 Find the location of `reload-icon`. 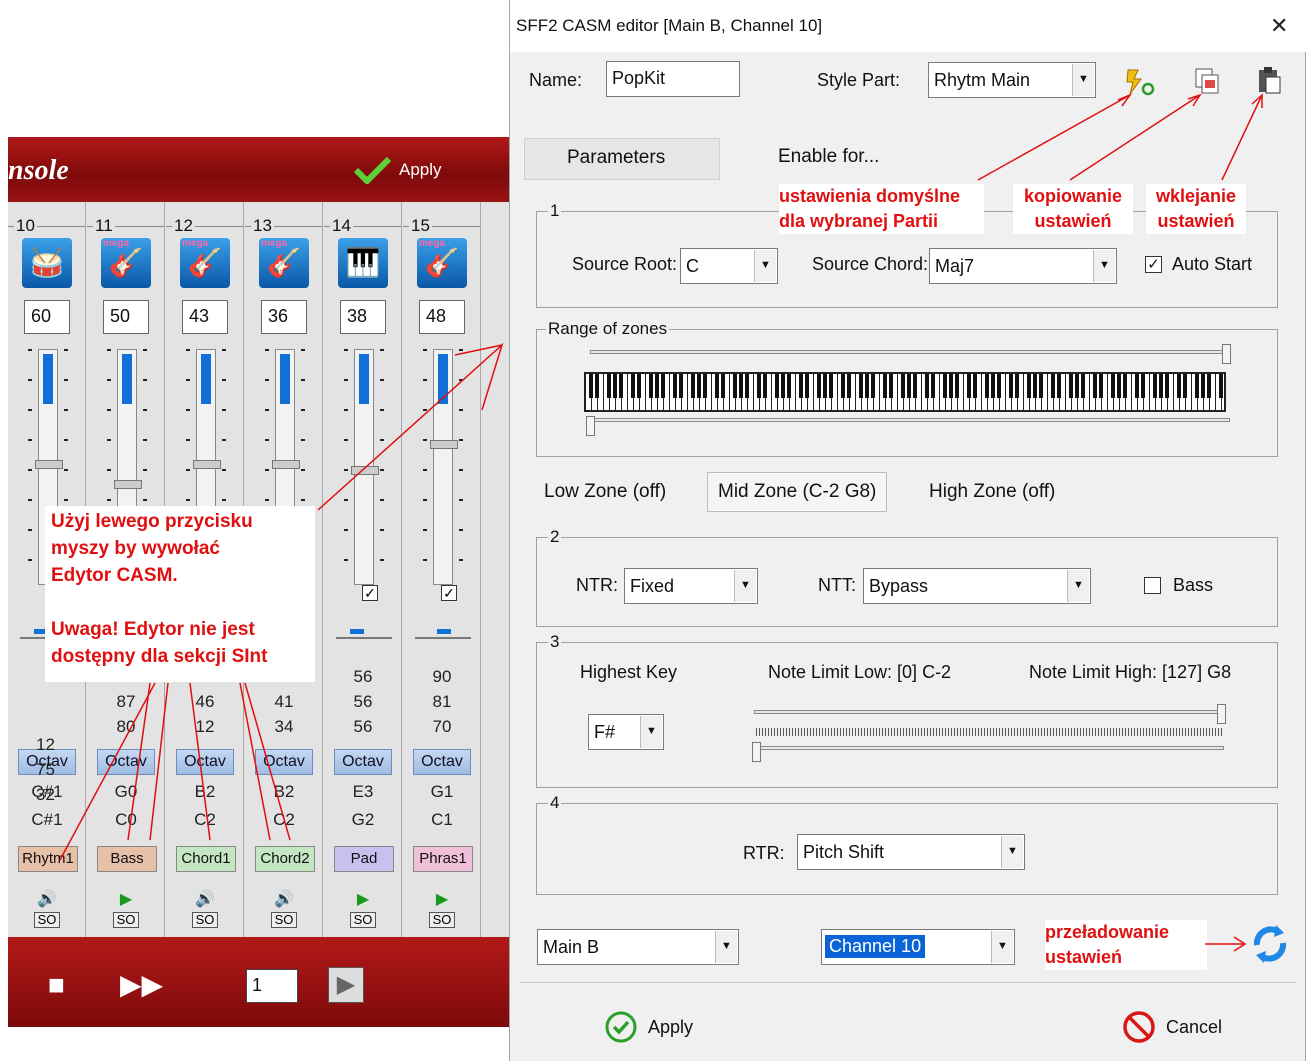

reload-icon is located at coordinates (1270, 944).